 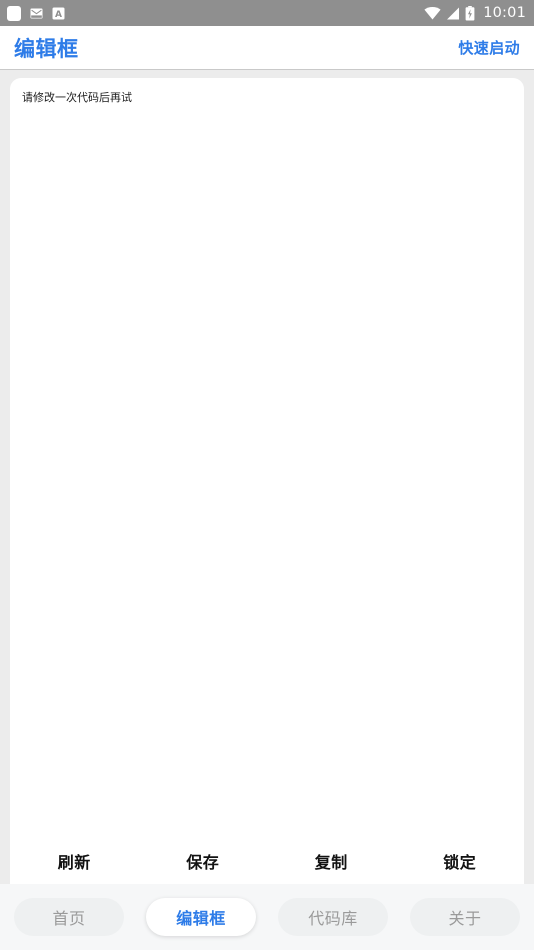 What do you see at coordinates (504, 13) in the screenshot?
I see `status-bar-clock: 10:01` at bounding box center [504, 13].